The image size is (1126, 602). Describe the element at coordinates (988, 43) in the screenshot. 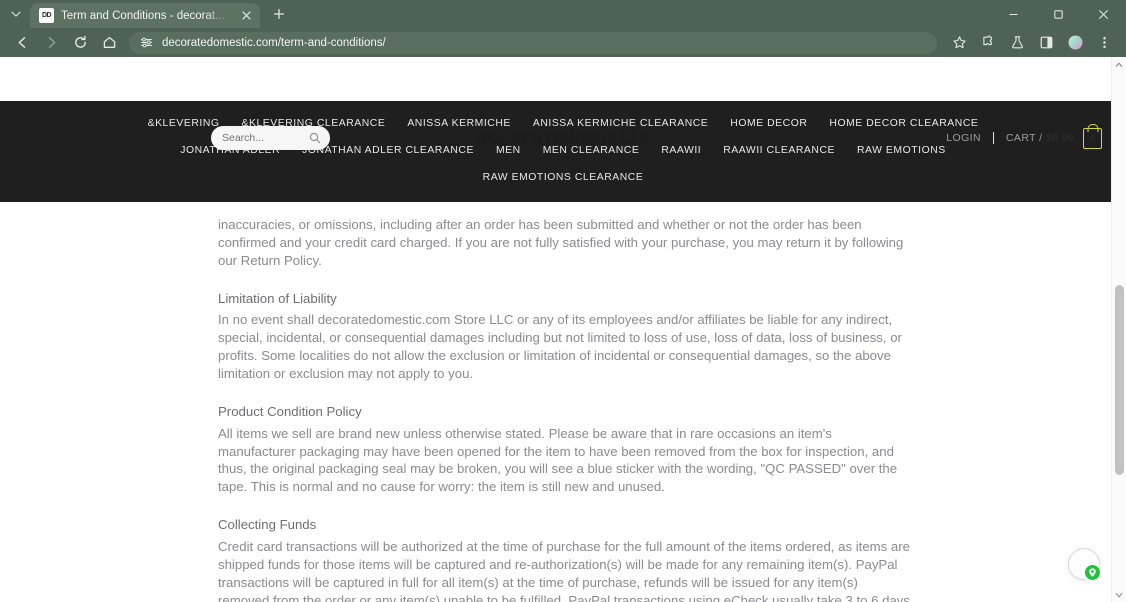

I see `extensions-puzzle-icon` at that location.